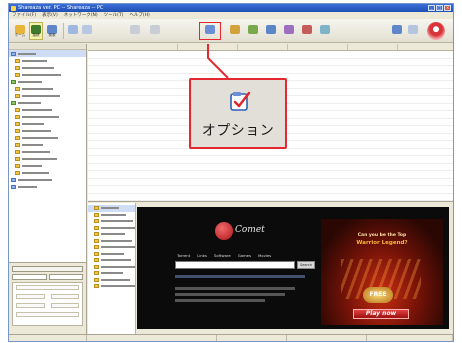 The height and width of the screenshot is (343, 462). I want to click on toolbar-options-button, so click(210, 31).